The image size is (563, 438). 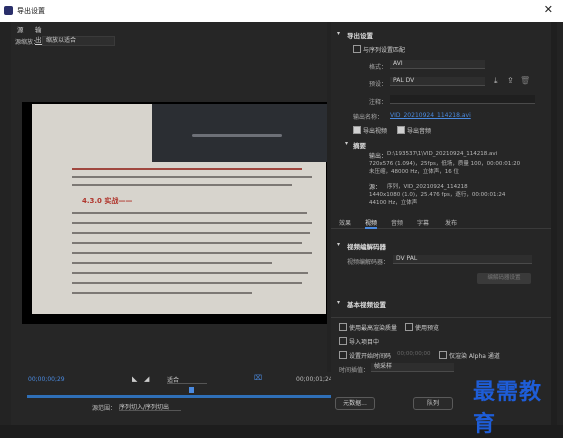 What do you see at coordinates (430, 115) in the screenshot?
I see `output-name-link: VID_20210924_114218.avi` at bounding box center [430, 115].